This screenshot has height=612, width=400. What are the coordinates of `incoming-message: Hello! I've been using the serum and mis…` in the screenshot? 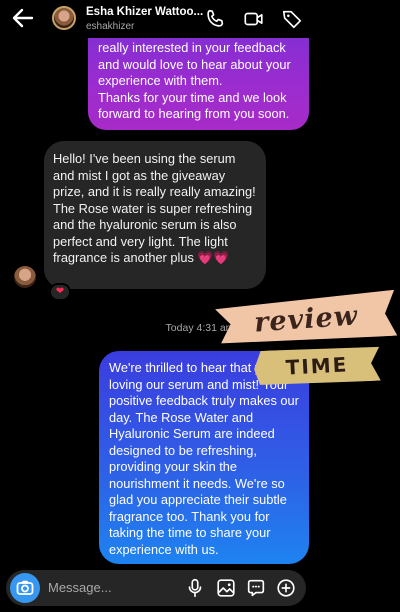 It's located at (155, 215).